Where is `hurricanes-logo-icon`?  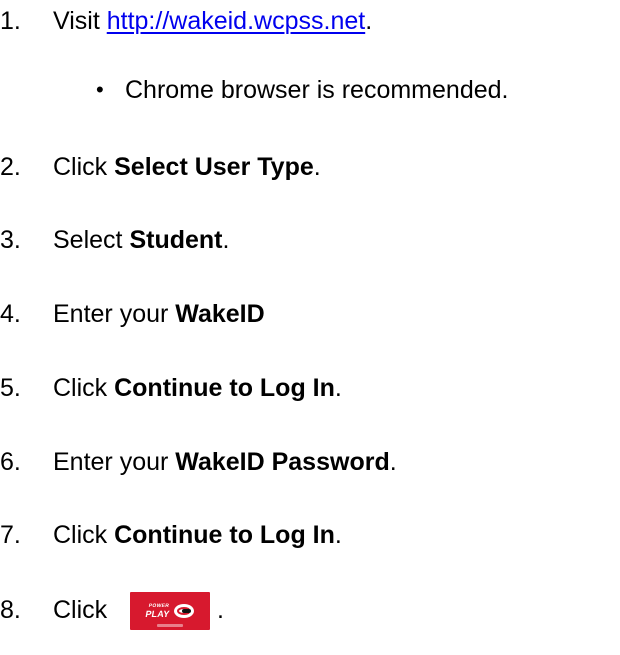
hurricanes-logo-icon is located at coordinates (183, 611).